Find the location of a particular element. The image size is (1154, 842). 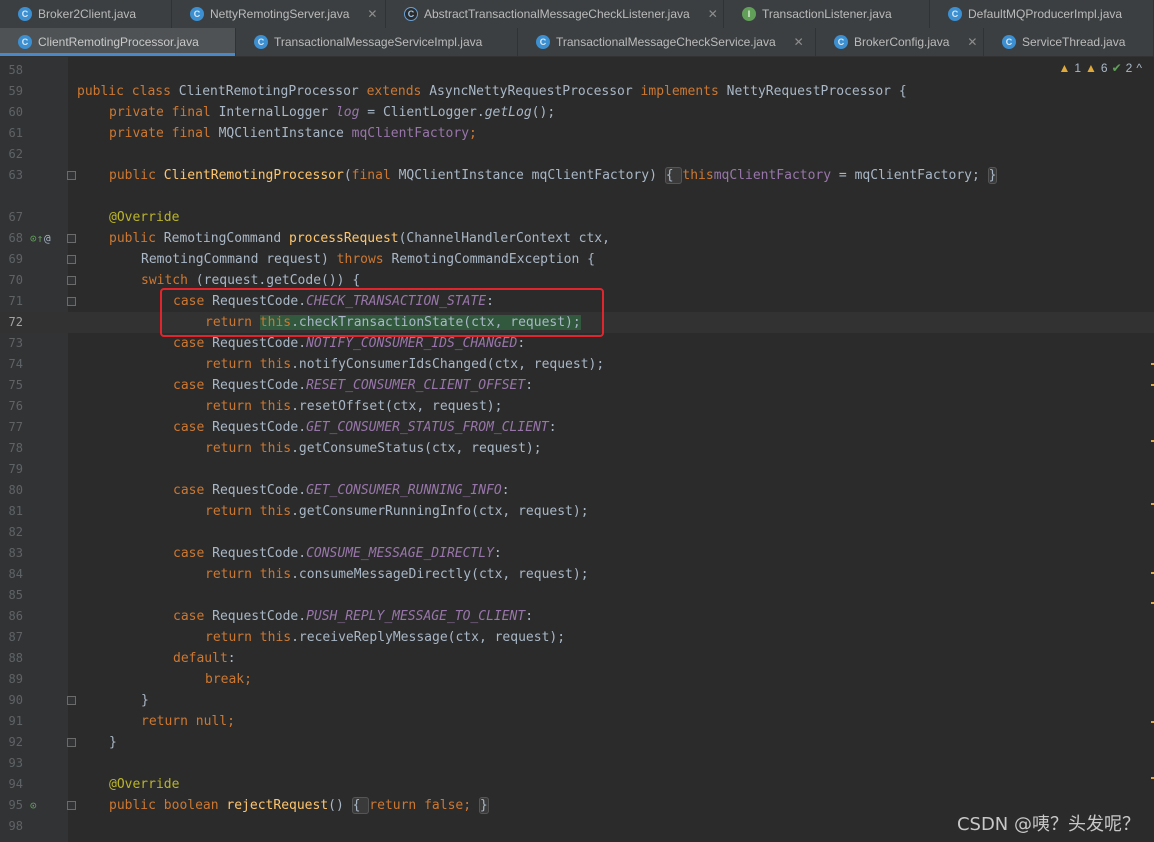

line-number: 72 is located at coordinates (15, 322).